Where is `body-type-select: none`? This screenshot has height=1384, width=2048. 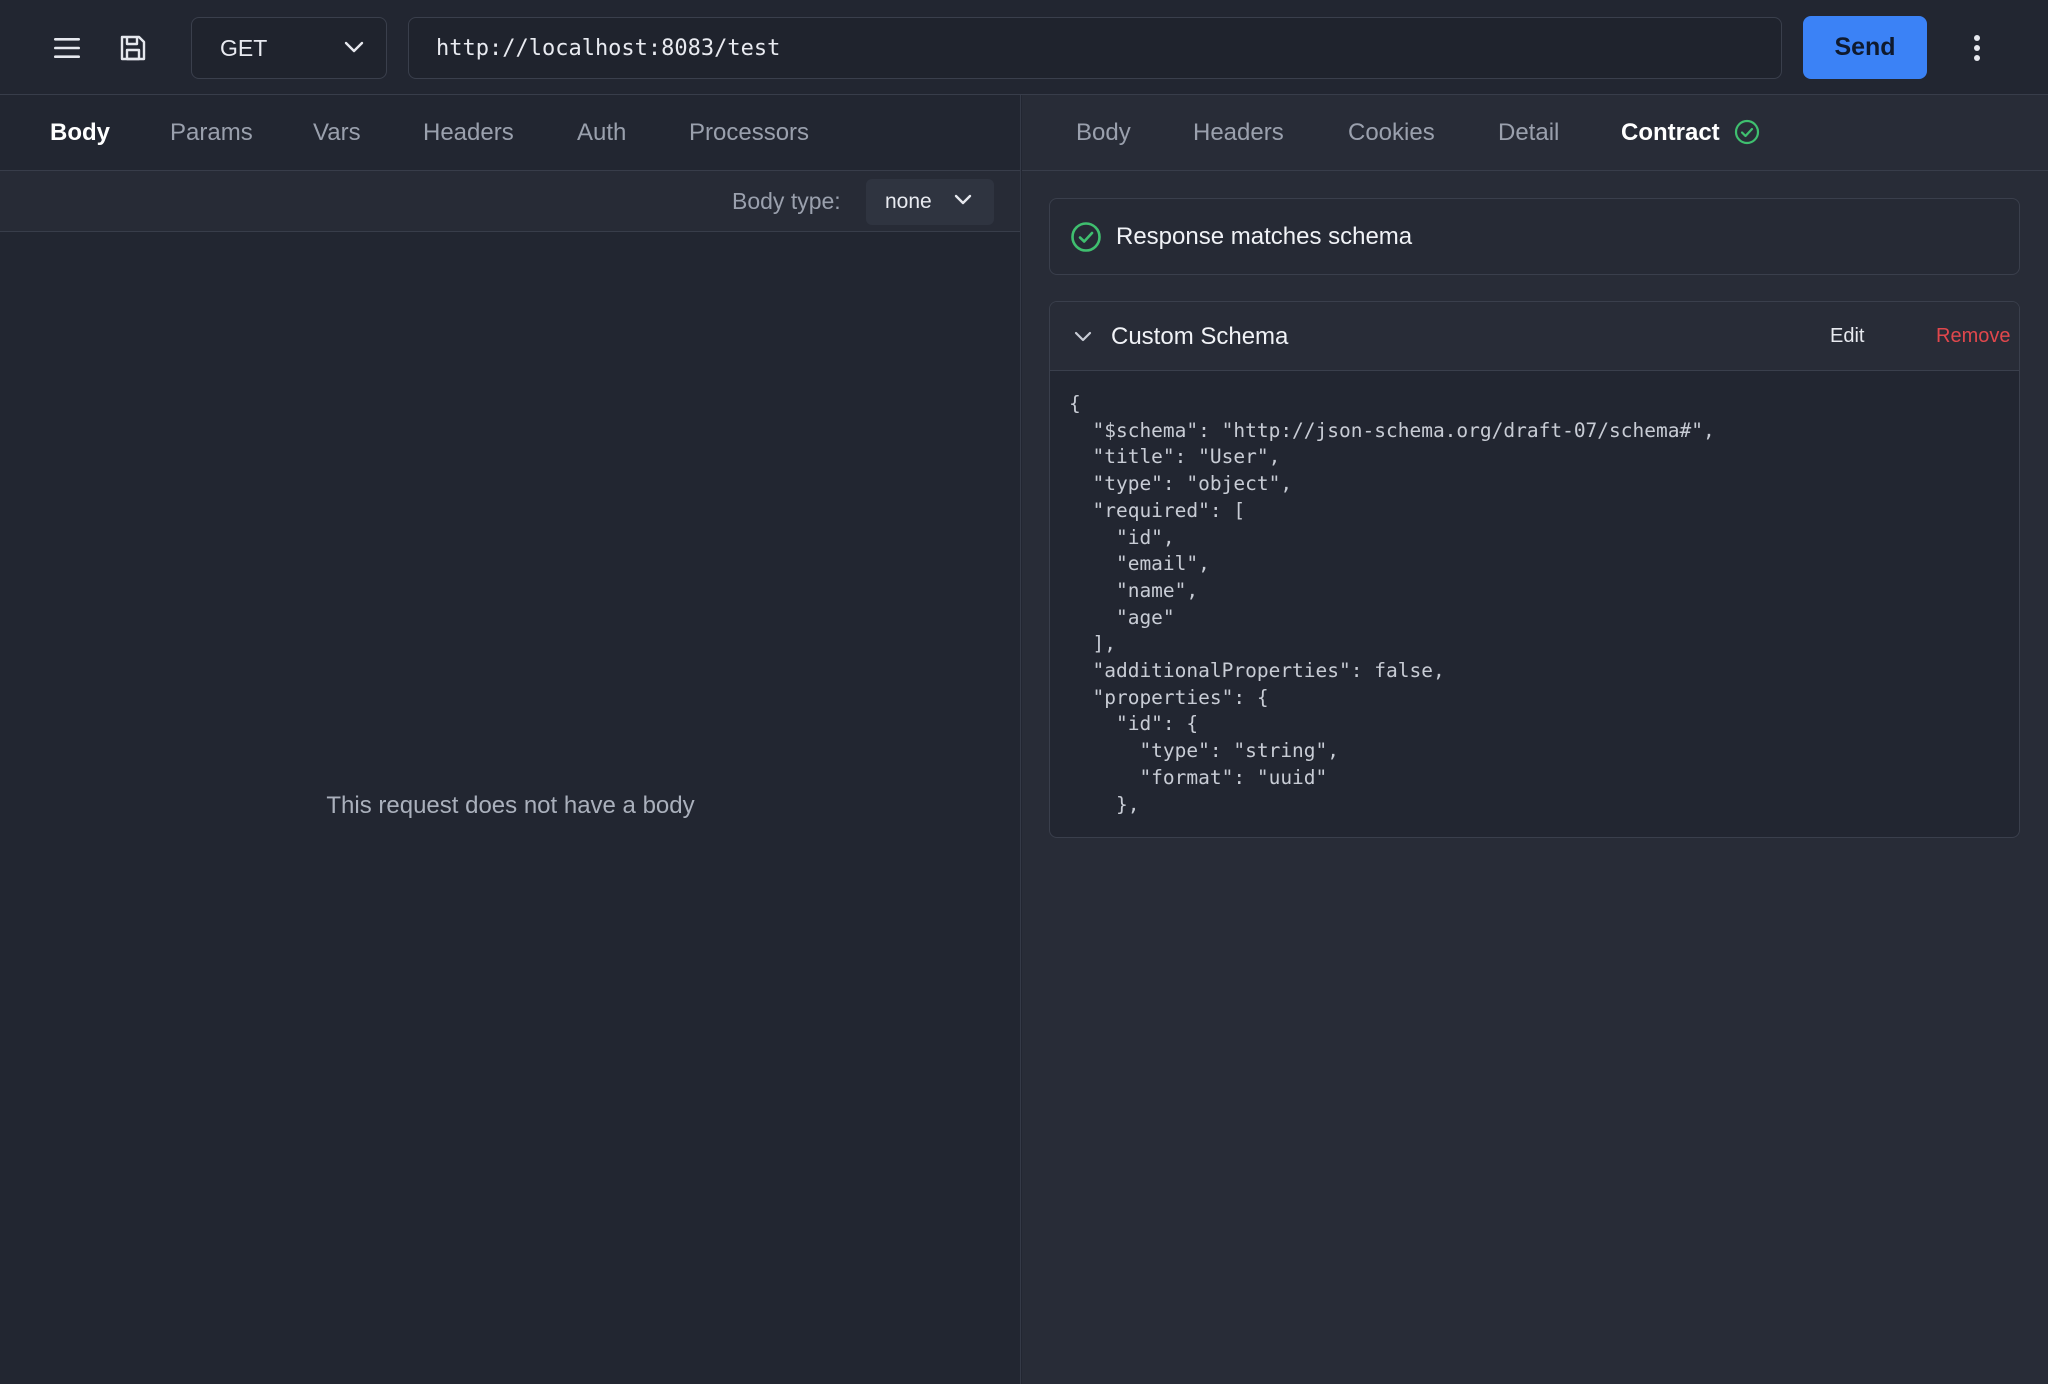 body-type-select: none is located at coordinates (930, 202).